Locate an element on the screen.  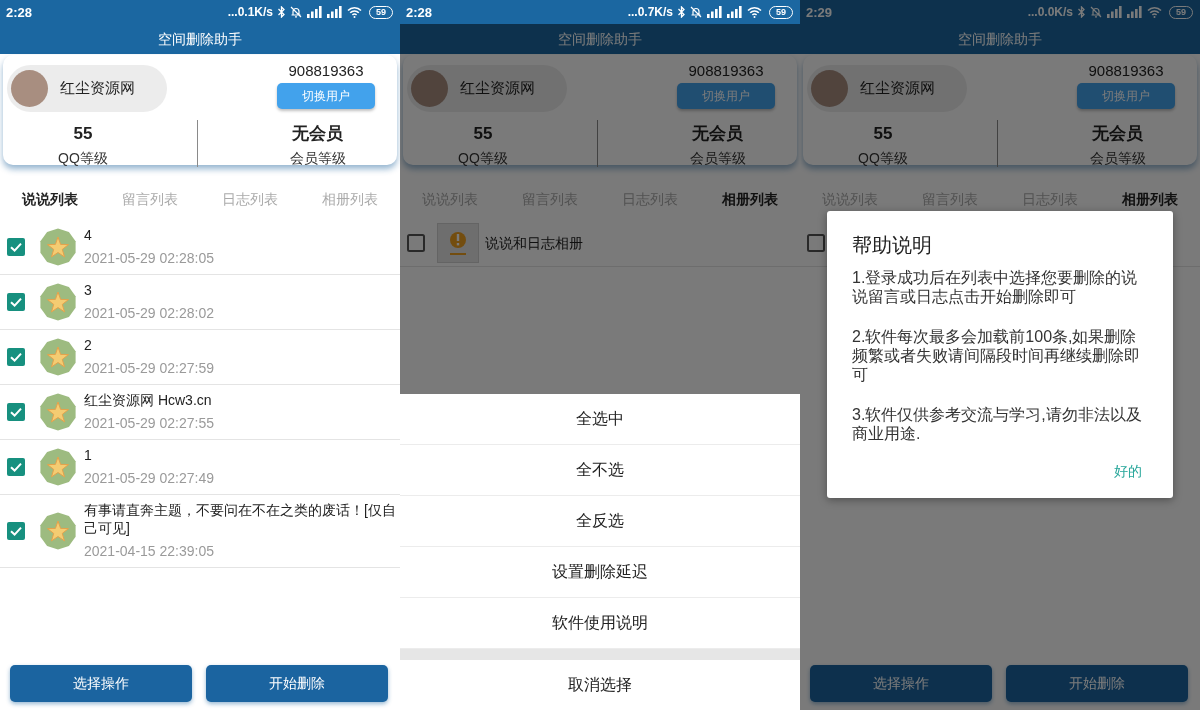
post-time: 2021-05-29 02:28:05 is located at coordinates (149, 258).